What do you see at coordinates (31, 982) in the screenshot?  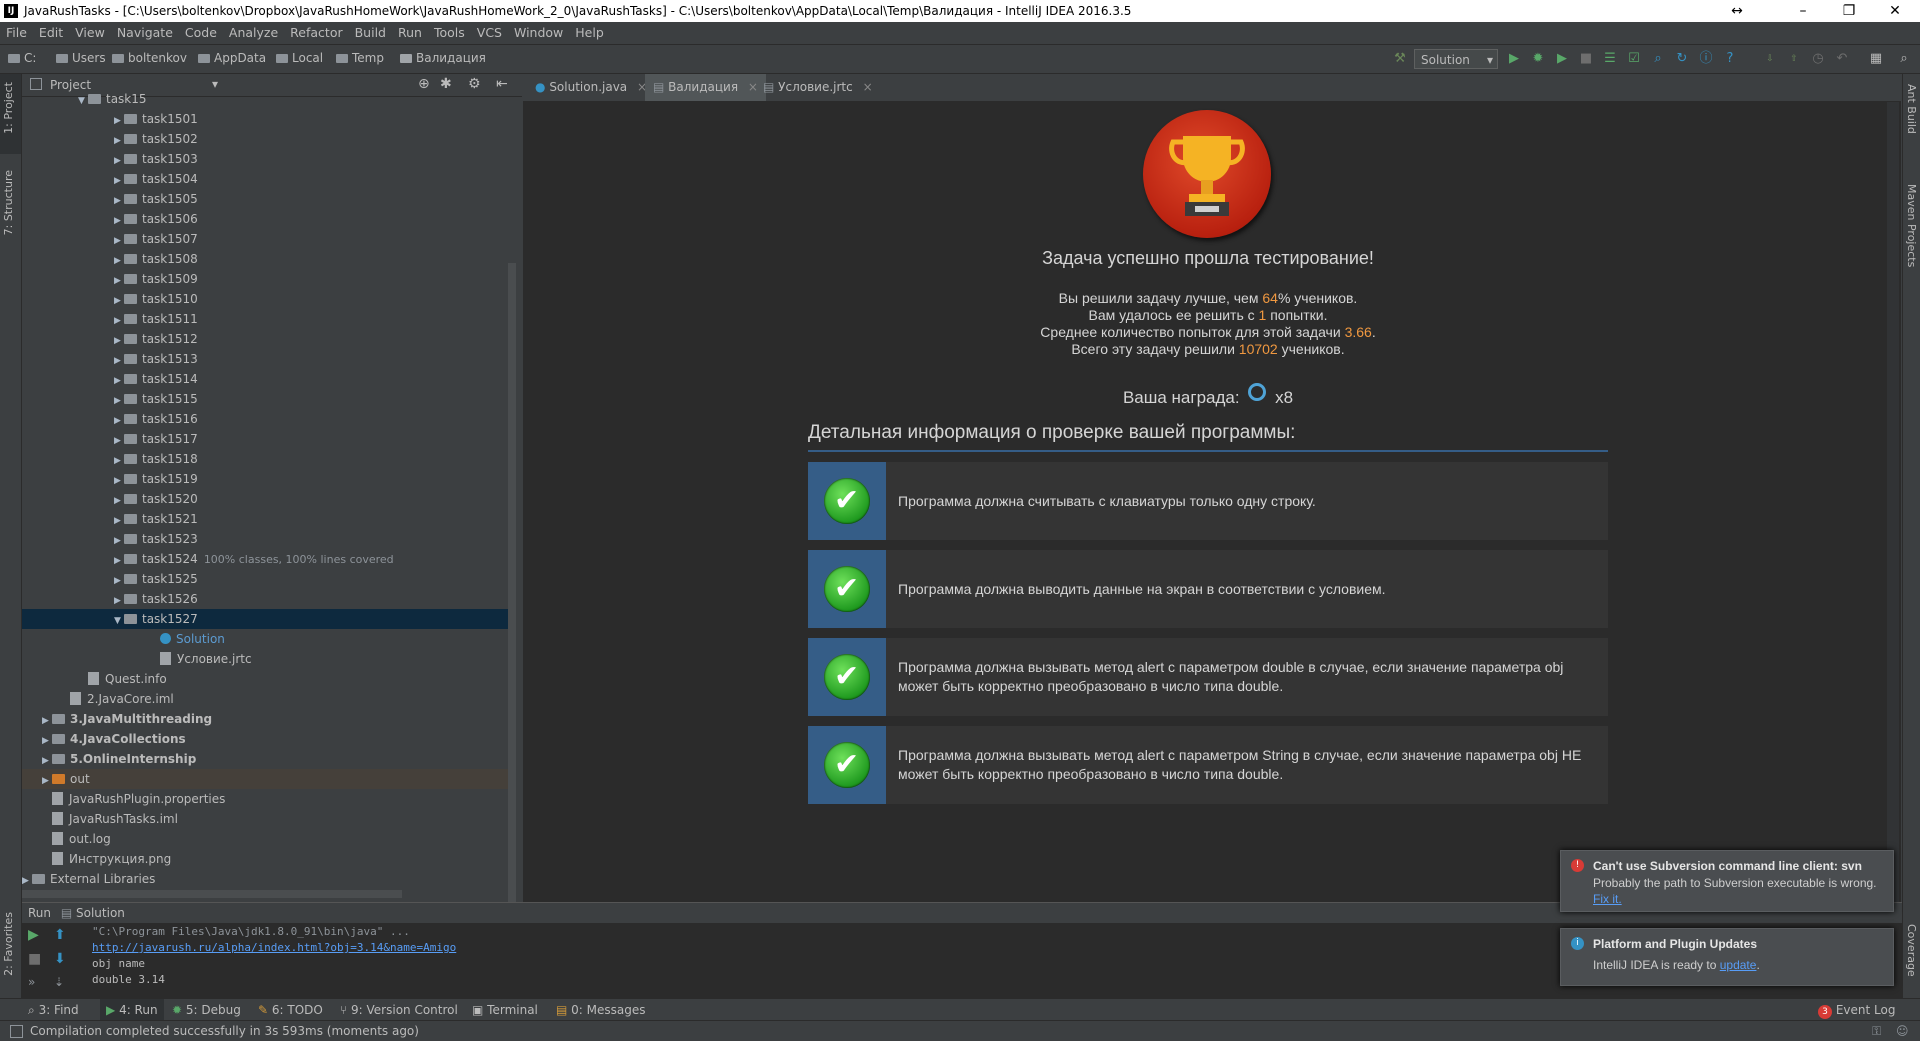 I see `more-icon: »` at bounding box center [31, 982].